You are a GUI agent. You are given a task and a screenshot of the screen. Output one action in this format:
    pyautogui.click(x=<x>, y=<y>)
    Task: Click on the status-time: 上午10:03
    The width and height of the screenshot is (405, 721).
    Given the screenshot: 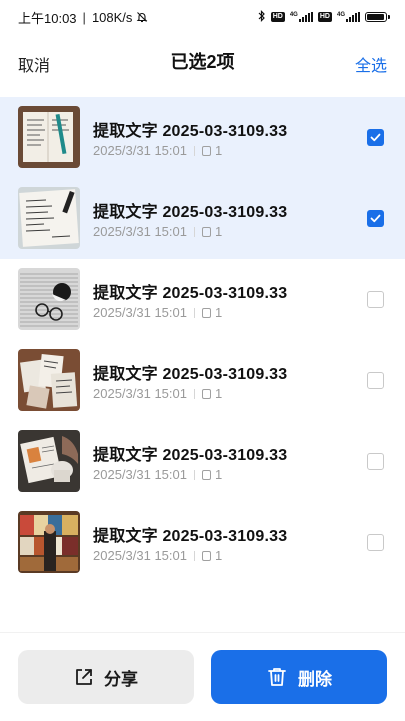 What is the action you would take?
    pyautogui.click(x=47, y=18)
    